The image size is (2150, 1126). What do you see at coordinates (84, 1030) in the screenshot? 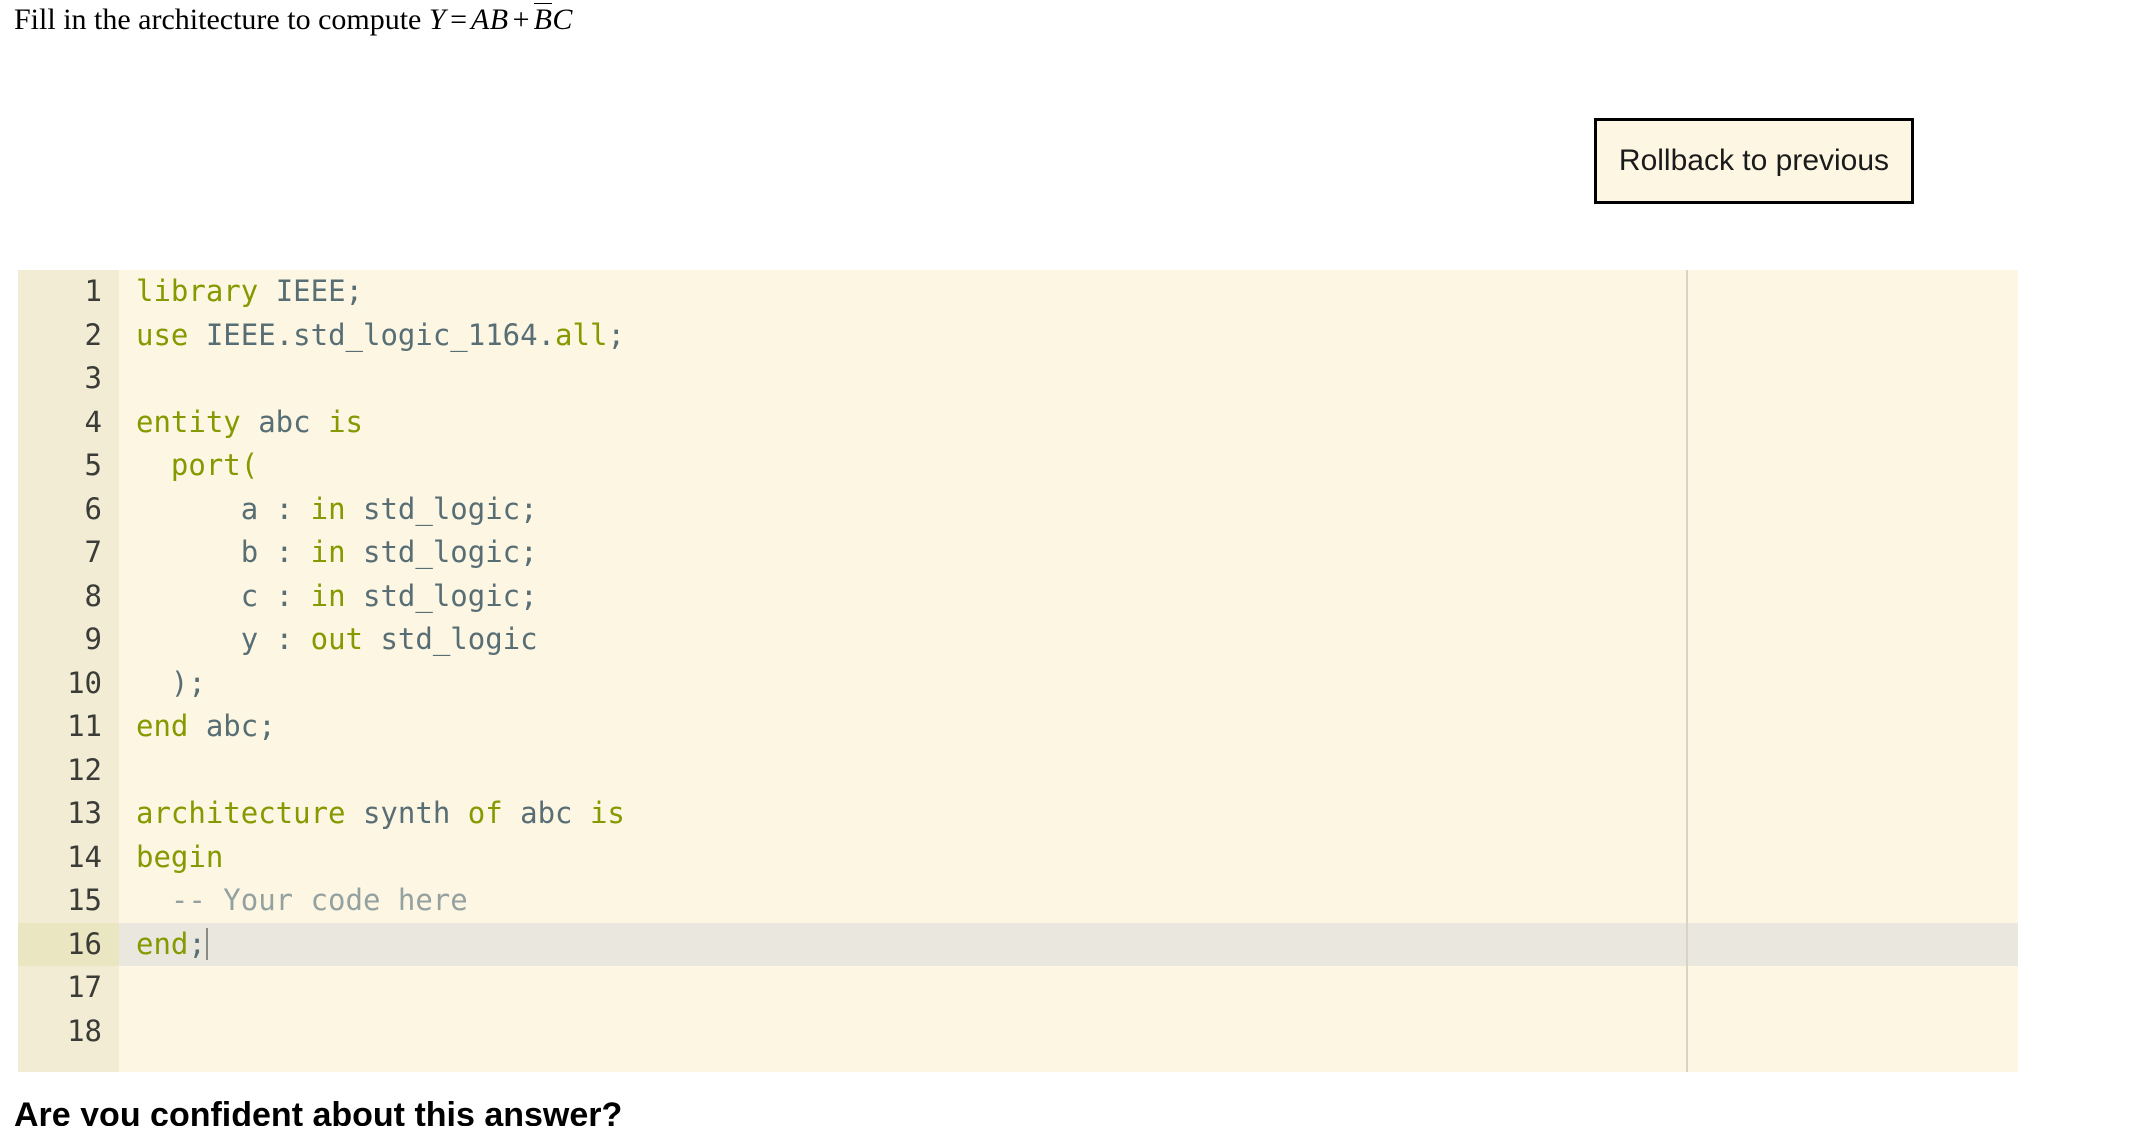
I see `line-number: 18` at bounding box center [84, 1030].